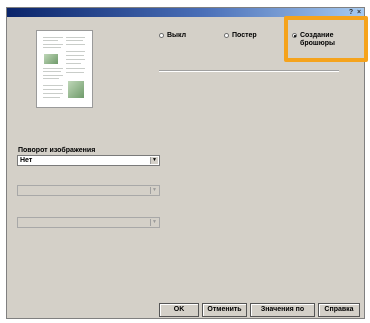 This screenshot has height=323, width=370. I want to click on cancel-button: Отменить, so click(224, 310).